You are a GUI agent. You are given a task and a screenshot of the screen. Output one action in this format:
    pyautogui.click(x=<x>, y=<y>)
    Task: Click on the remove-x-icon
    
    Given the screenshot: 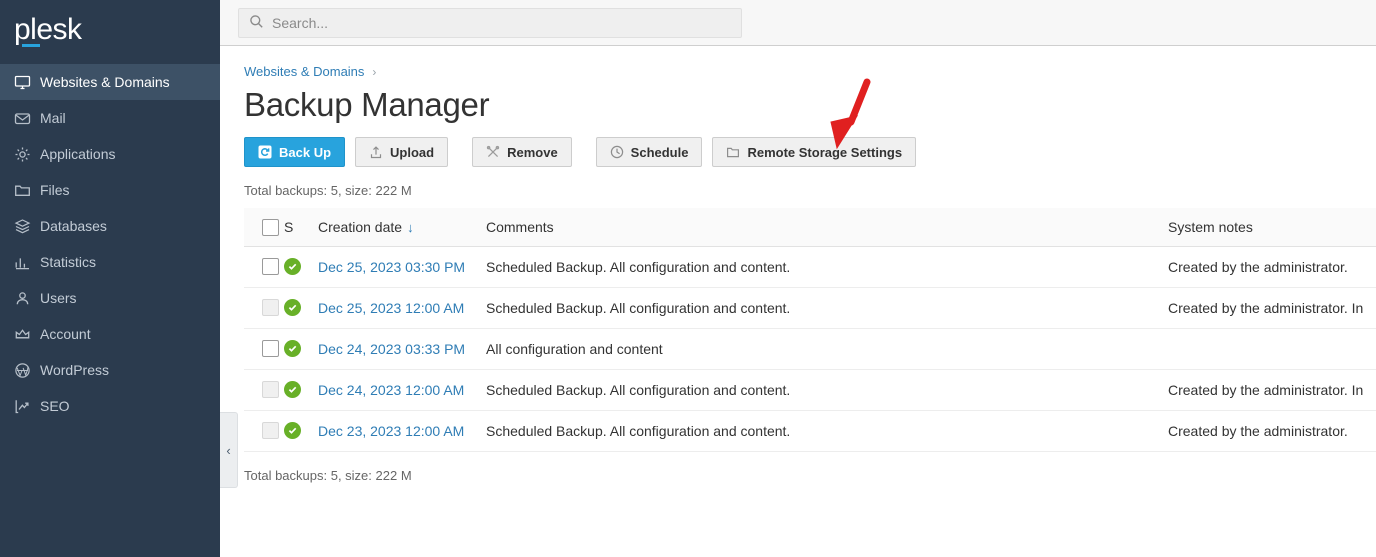 What is the action you would take?
    pyautogui.click(x=493, y=152)
    